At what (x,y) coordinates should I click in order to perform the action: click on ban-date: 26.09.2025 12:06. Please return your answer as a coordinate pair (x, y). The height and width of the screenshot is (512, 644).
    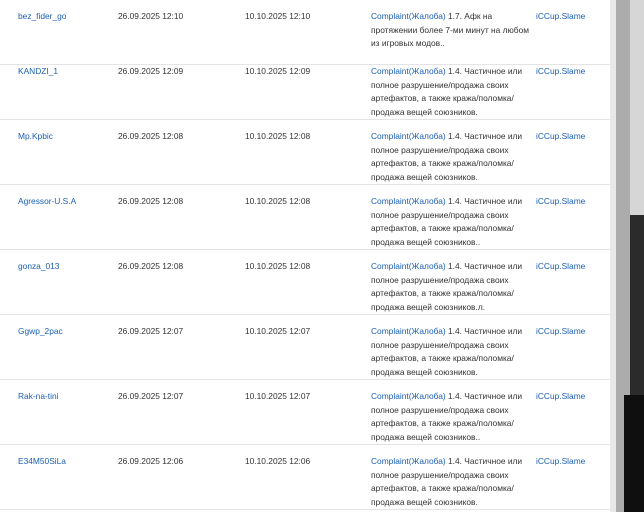
    Looking at the image, I should click on (151, 461).